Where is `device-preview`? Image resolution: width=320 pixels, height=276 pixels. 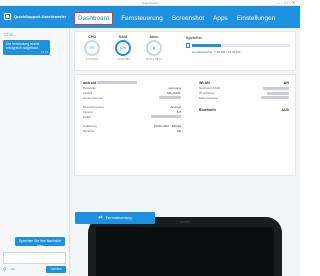
device-preview is located at coordinates (185, 246).